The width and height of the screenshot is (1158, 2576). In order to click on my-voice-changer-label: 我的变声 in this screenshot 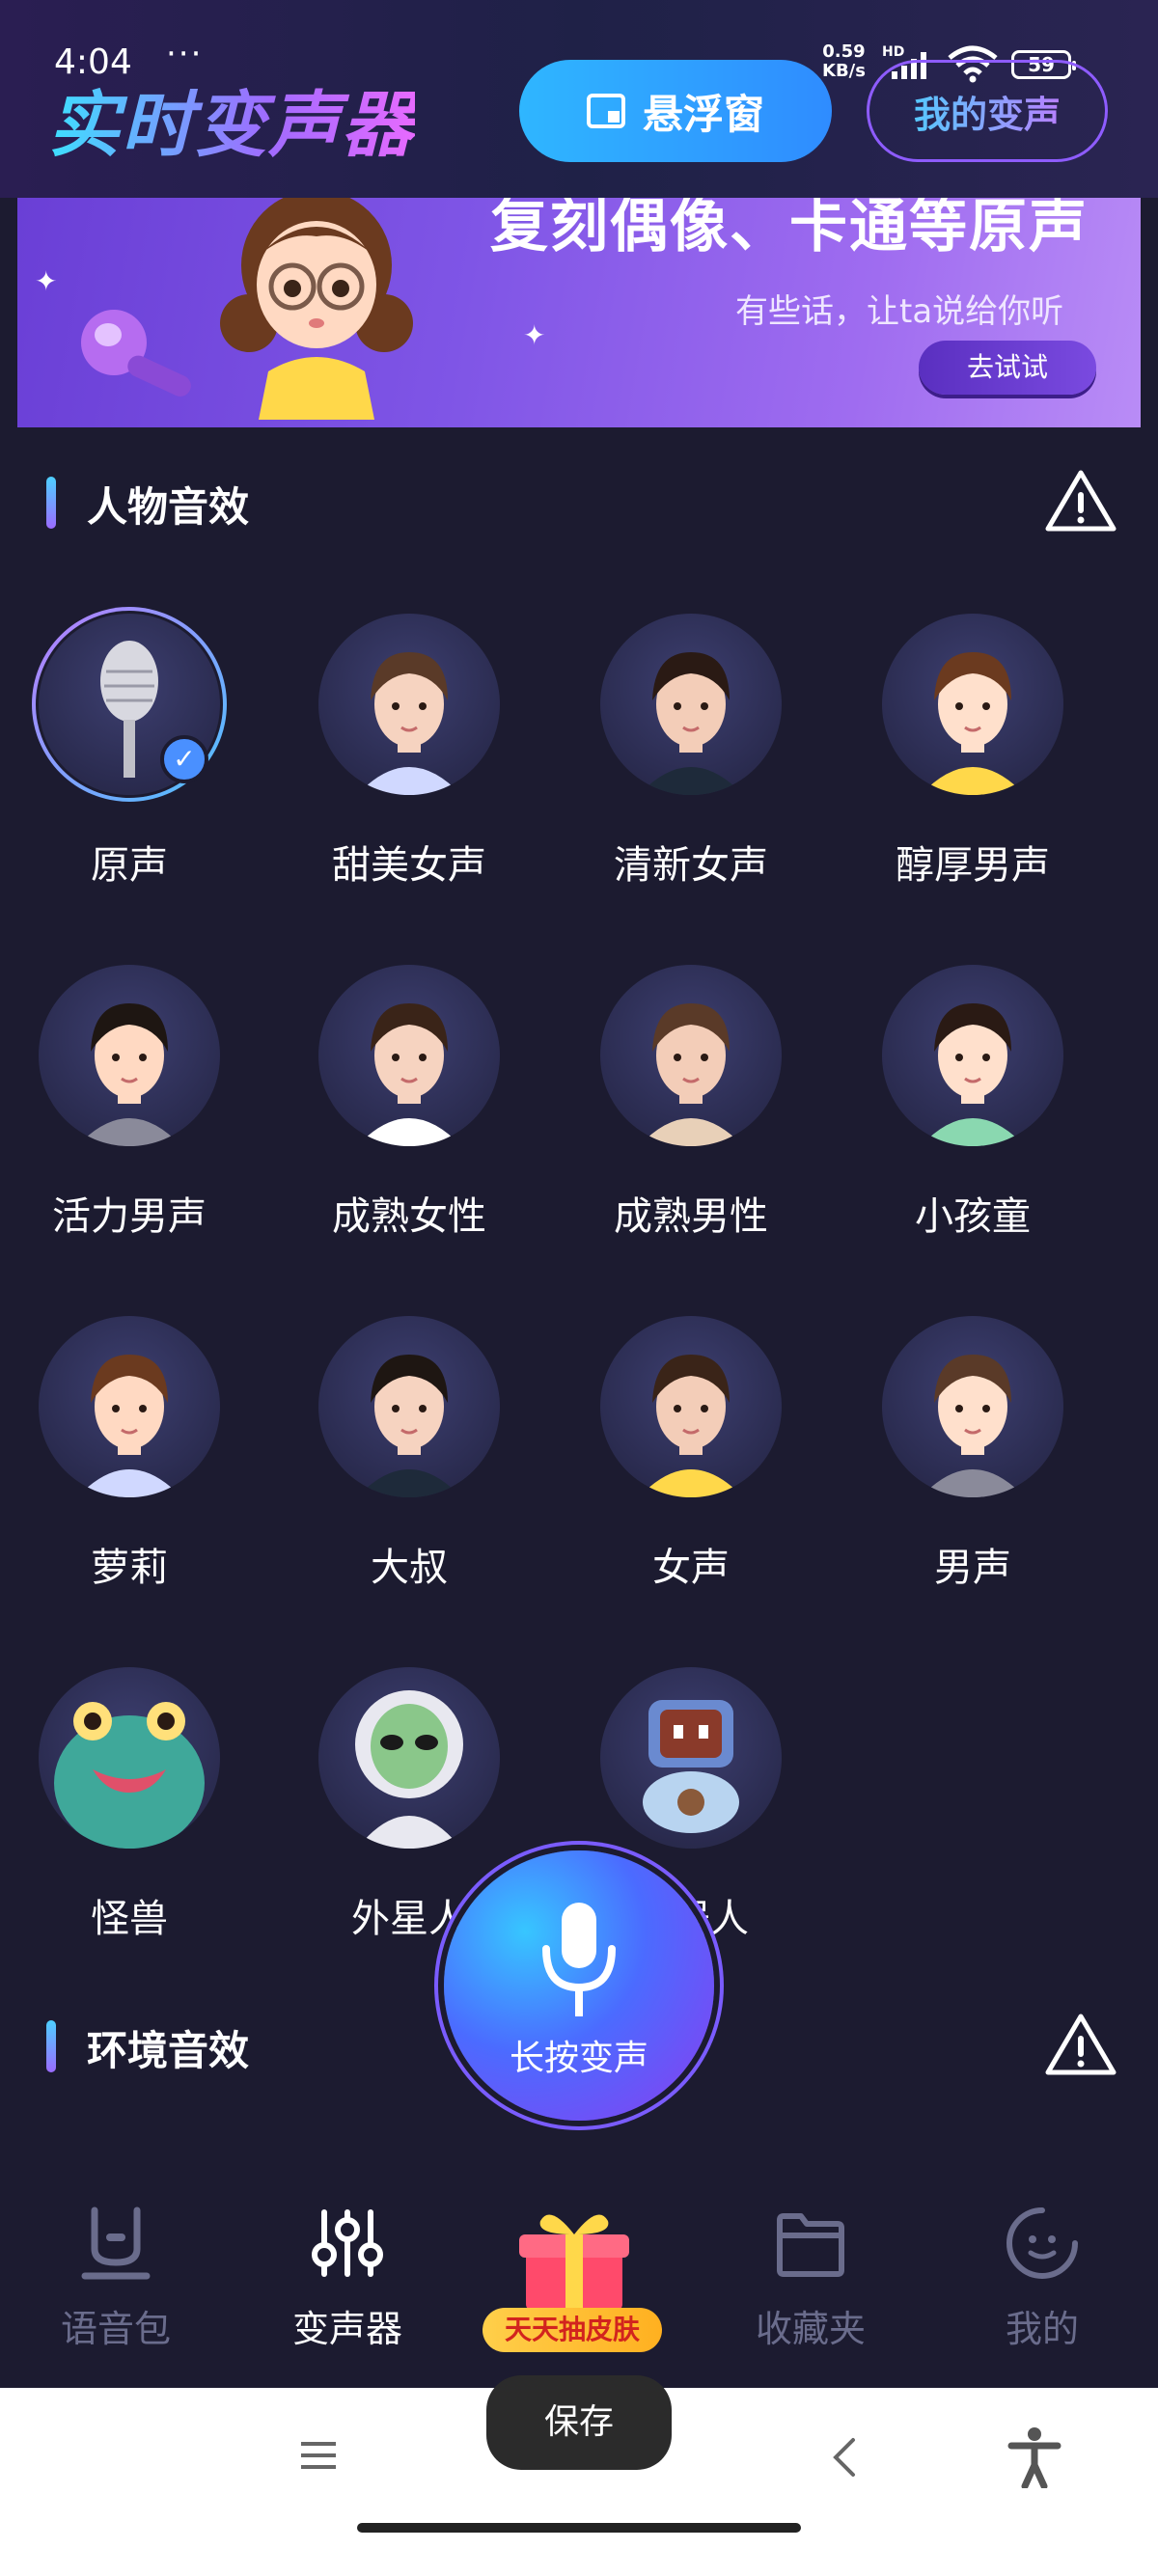, I will do `click(987, 112)`.